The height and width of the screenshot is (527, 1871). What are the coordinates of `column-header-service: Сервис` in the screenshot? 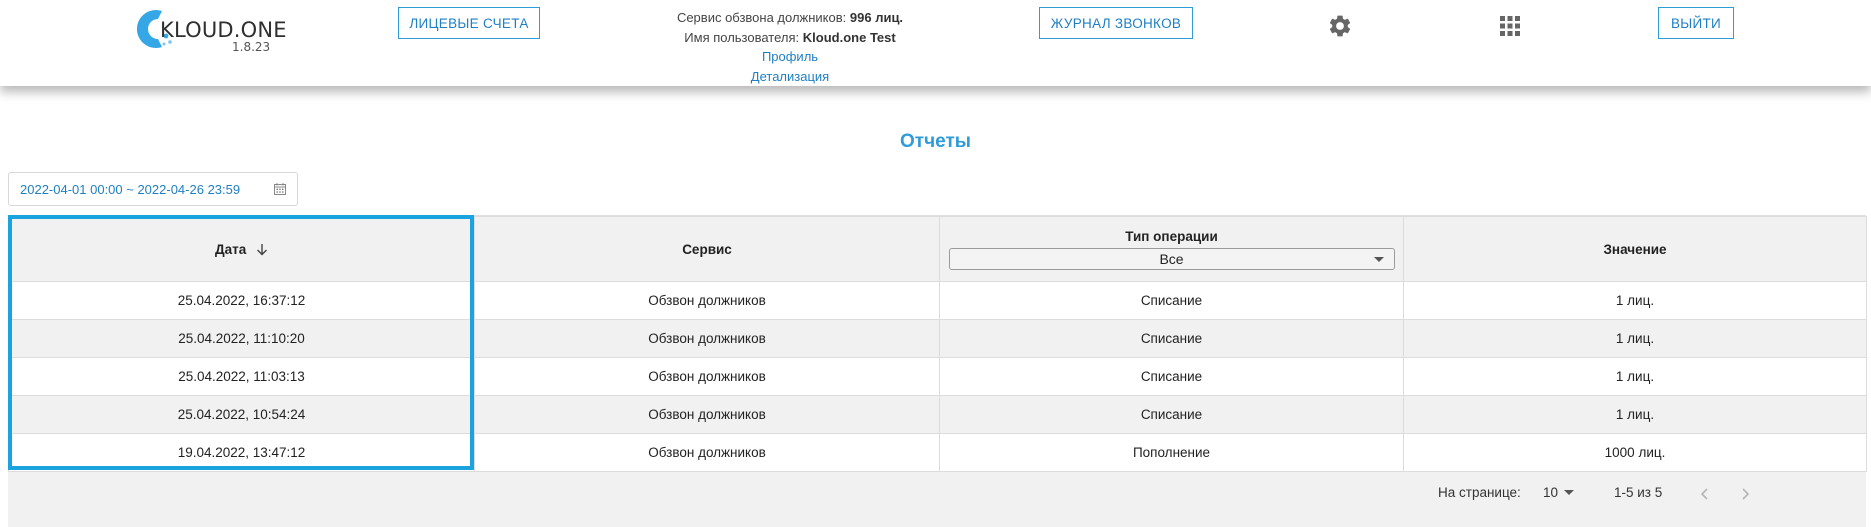 It's located at (707, 249).